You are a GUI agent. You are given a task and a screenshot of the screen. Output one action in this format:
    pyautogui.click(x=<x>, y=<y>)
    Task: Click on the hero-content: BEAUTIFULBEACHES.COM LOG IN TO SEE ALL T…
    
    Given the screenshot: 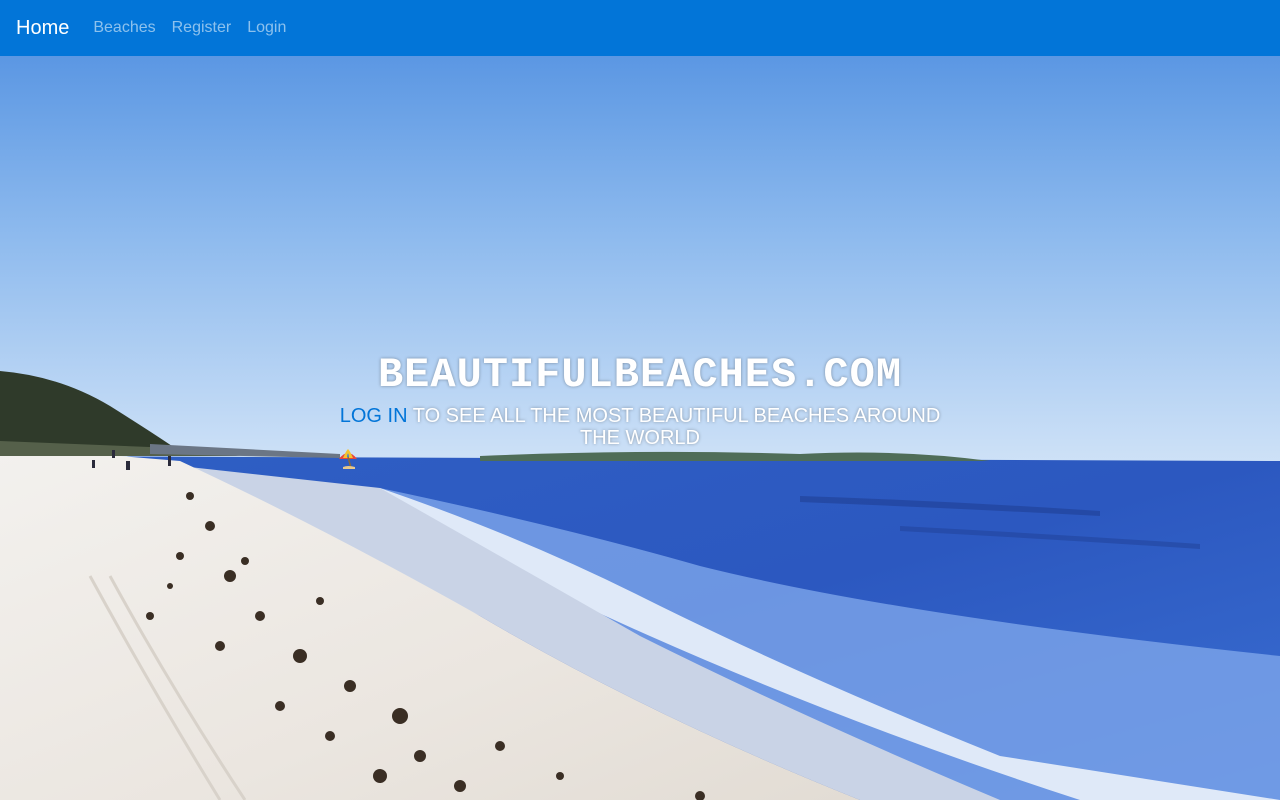 What is the action you would take?
    pyautogui.click(x=640, y=409)
    